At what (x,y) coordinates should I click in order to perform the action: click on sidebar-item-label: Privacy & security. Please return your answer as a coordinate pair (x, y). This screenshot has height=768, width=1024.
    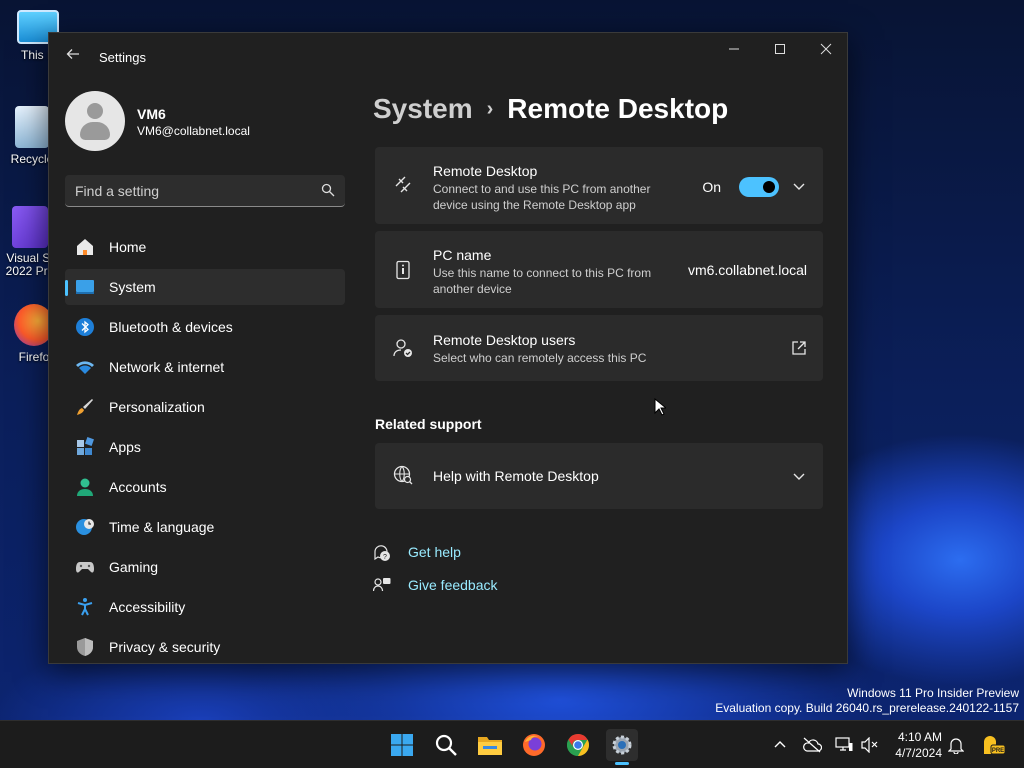
    Looking at the image, I should click on (165, 647).